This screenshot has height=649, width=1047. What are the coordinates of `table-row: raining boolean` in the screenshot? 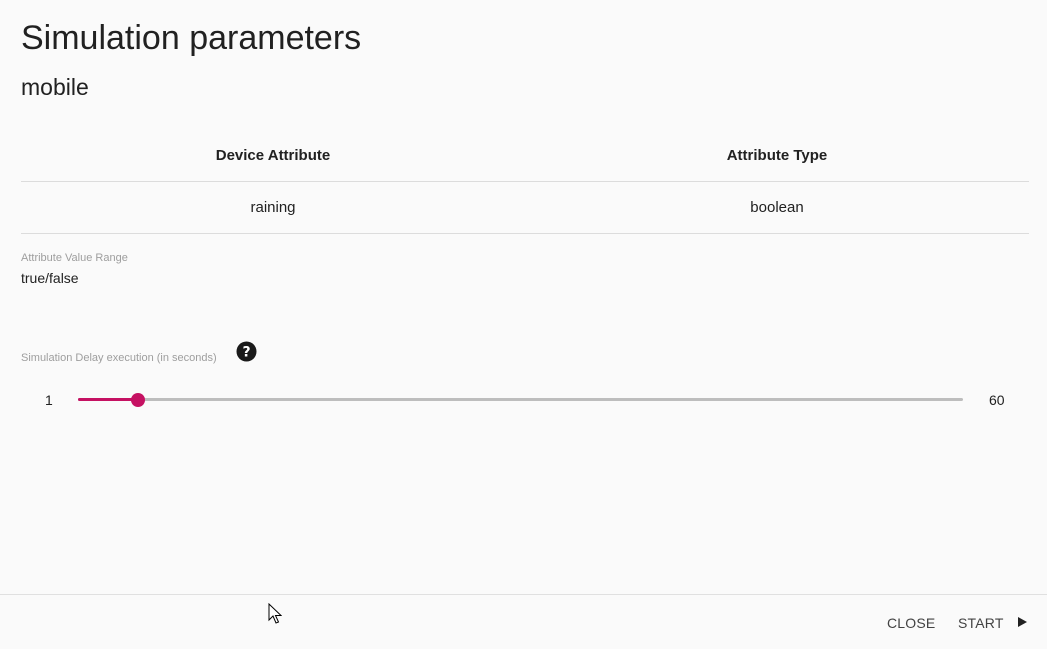 It's located at (525, 207).